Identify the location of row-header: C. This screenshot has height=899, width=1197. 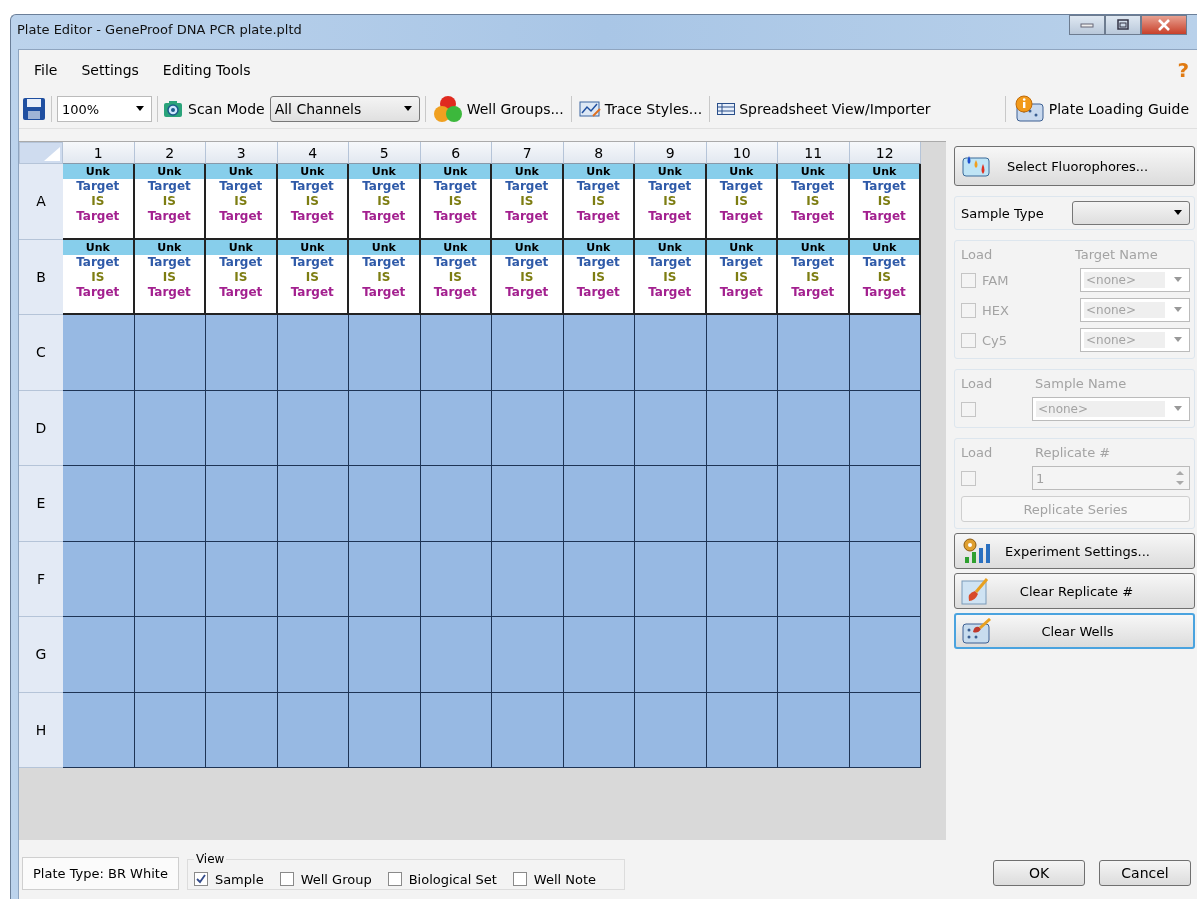
(41, 353).